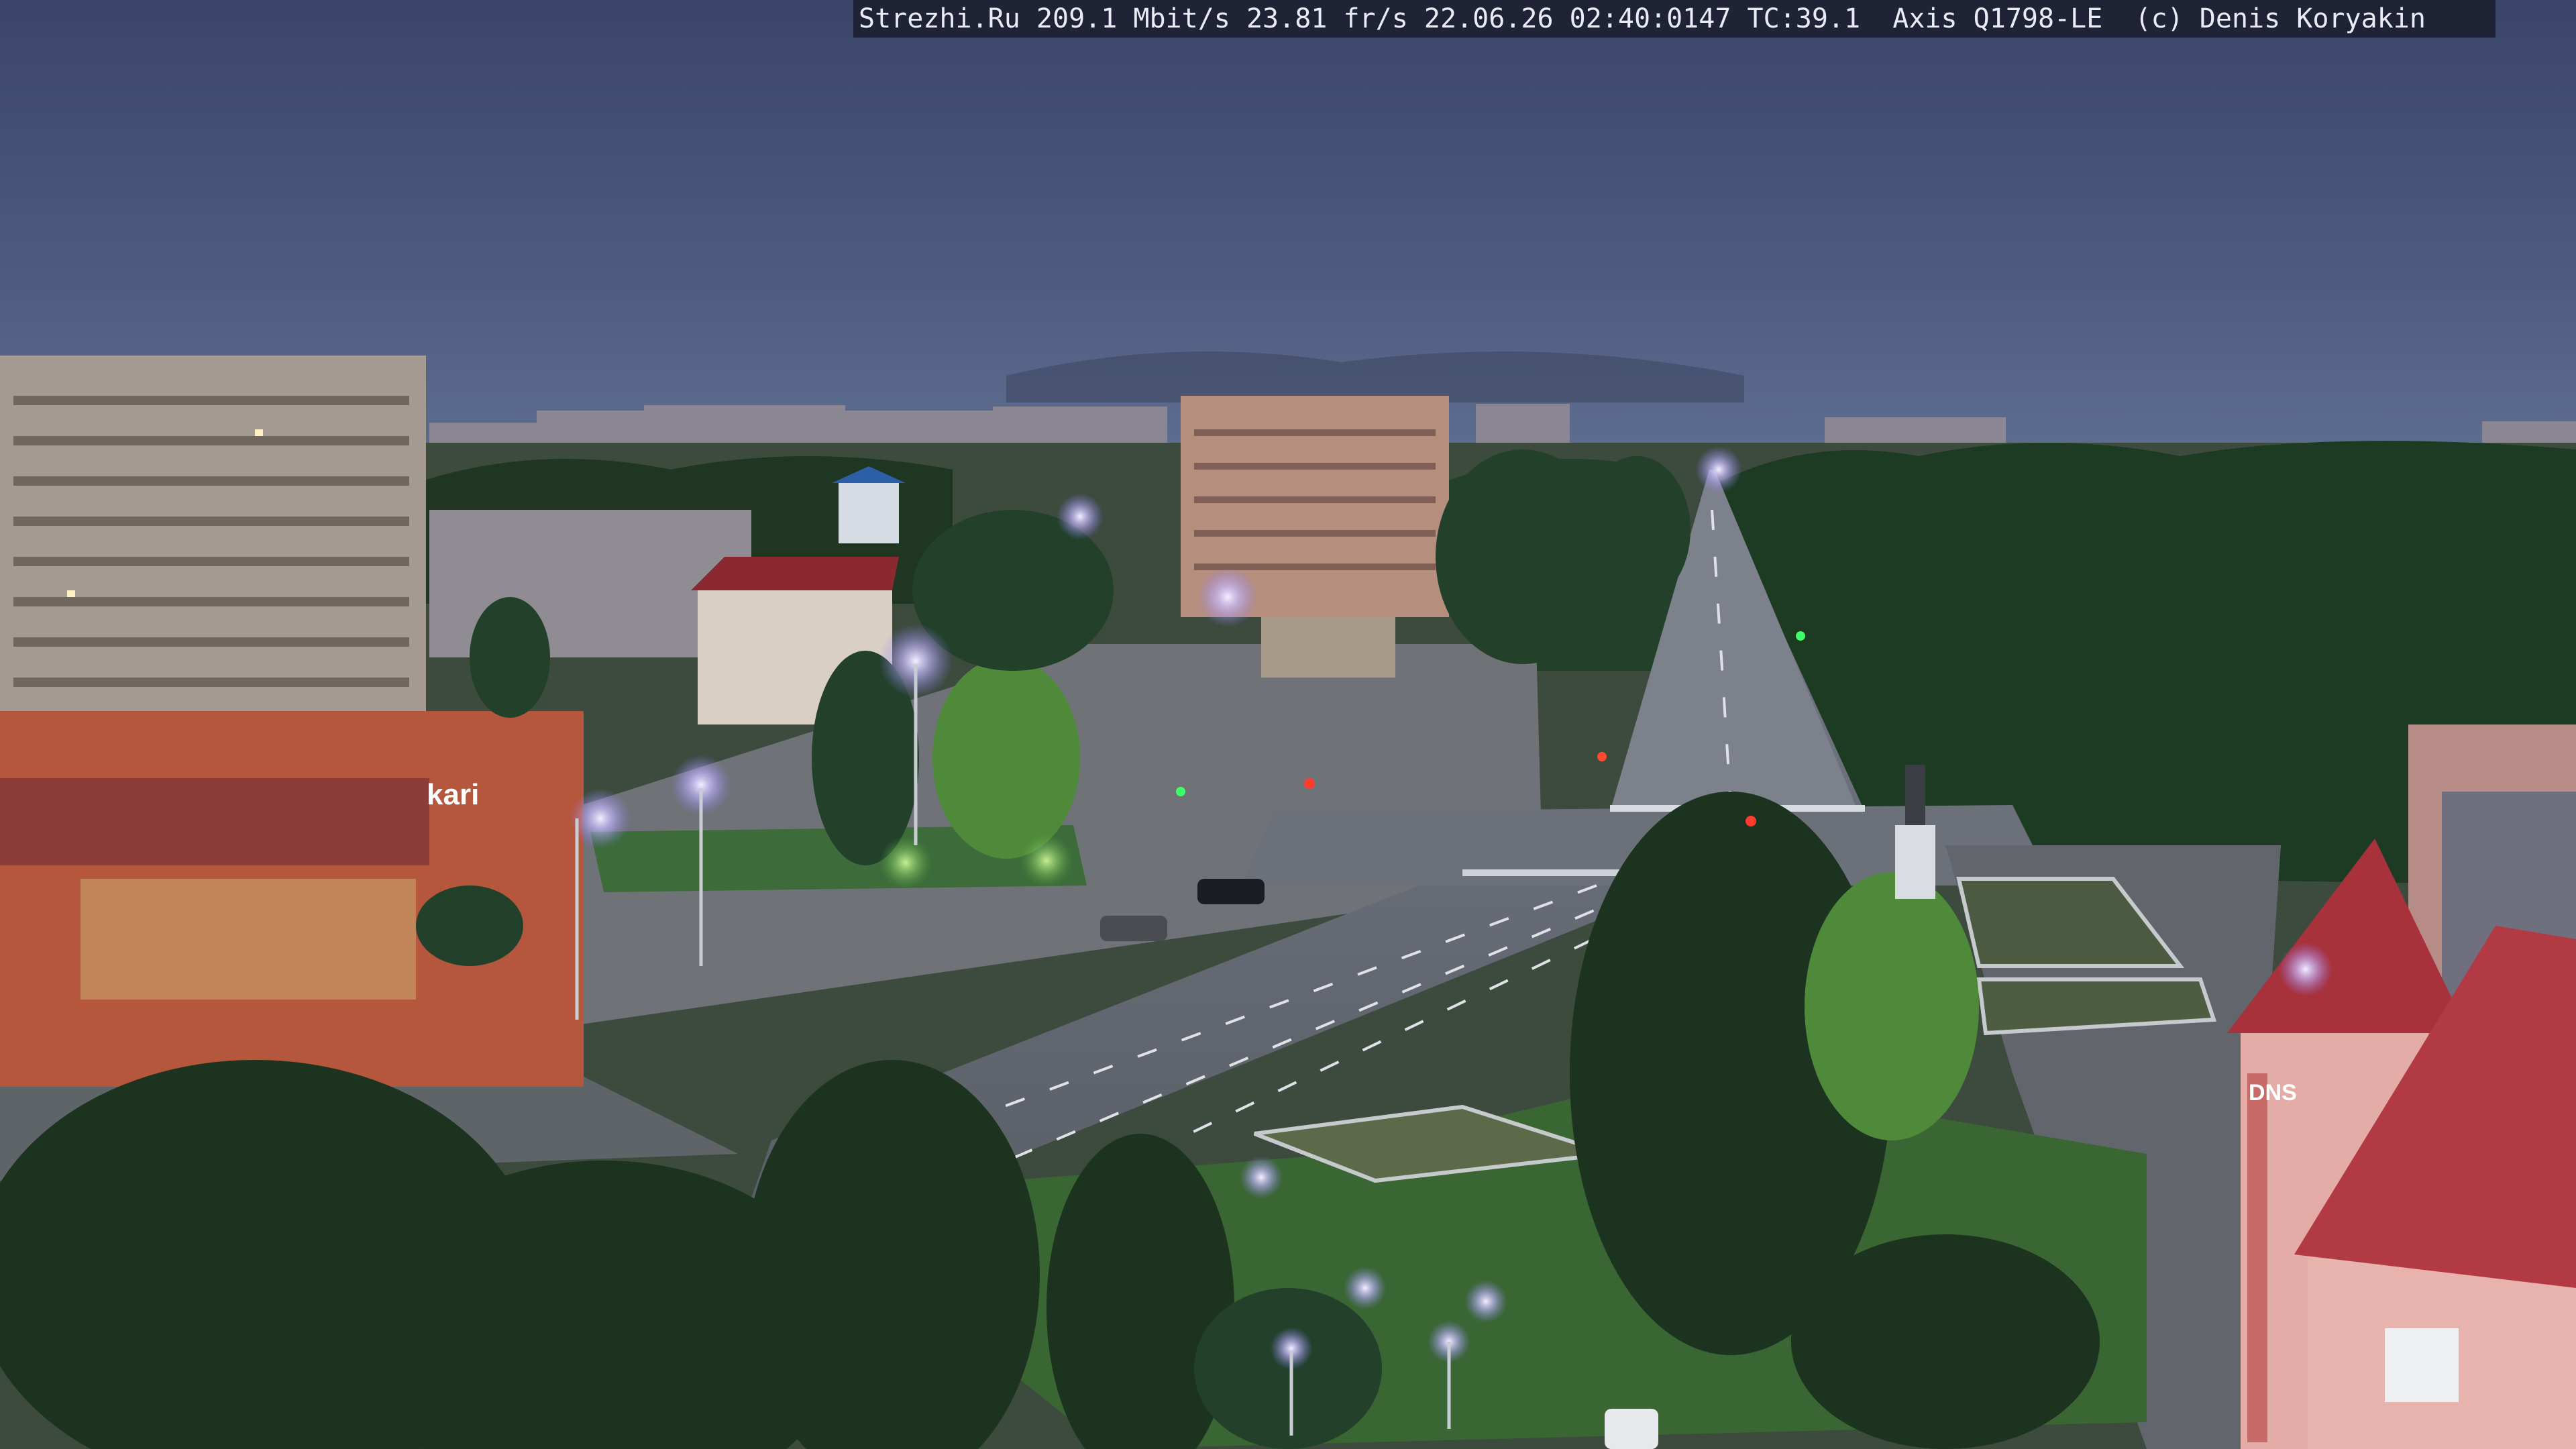 This screenshot has height=1449, width=2576. I want to click on white-tower, so click(869, 513).